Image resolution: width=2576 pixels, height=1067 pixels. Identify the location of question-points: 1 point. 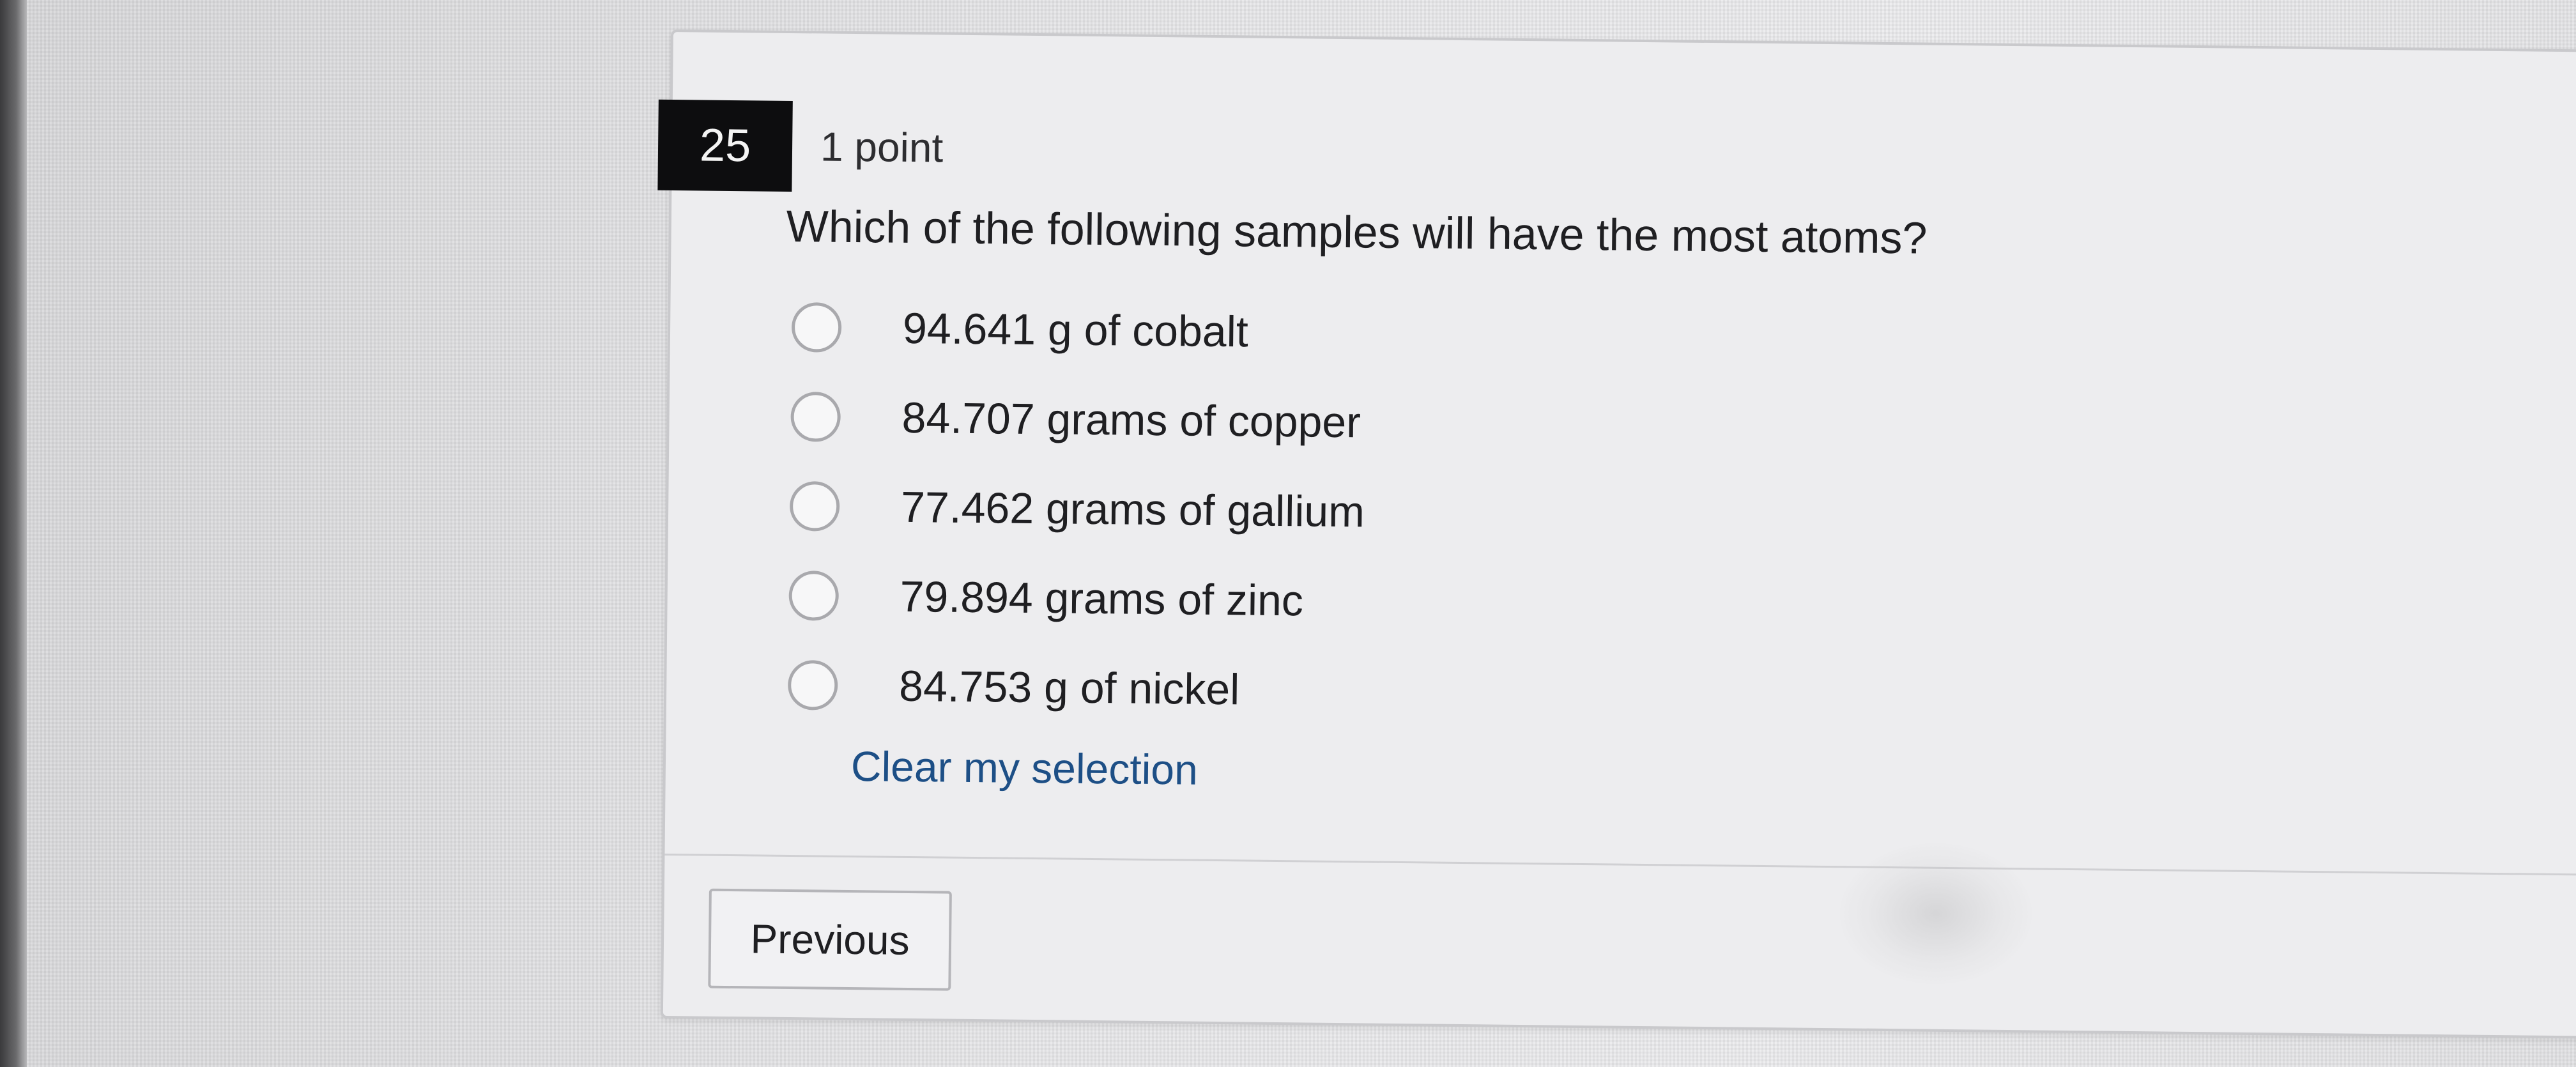
(882, 147).